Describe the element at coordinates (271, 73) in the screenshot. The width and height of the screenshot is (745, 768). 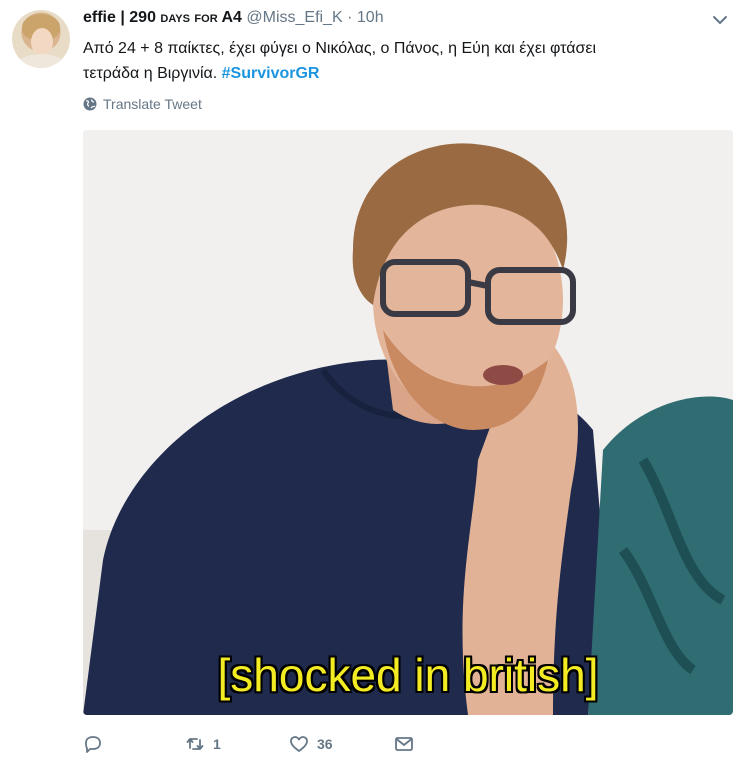
I see `hashtag-link: #SurvivorGR` at that location.